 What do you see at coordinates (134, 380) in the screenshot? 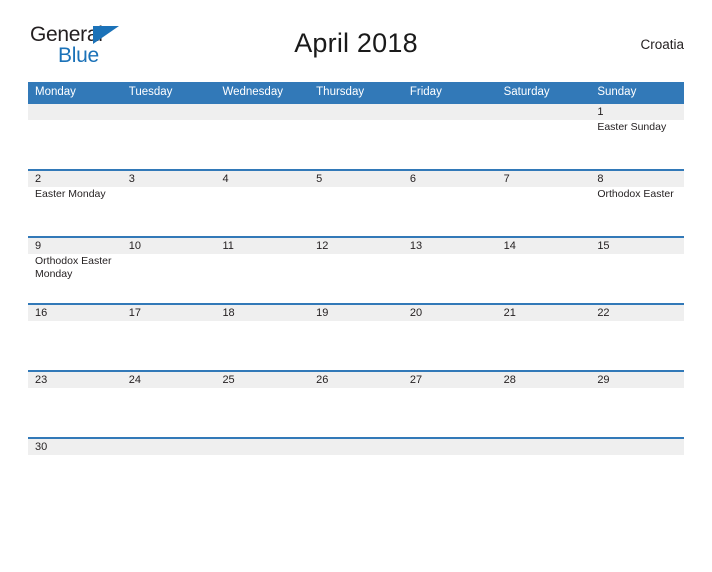
I see `day-number: 24` at bounding box center [134, 380].